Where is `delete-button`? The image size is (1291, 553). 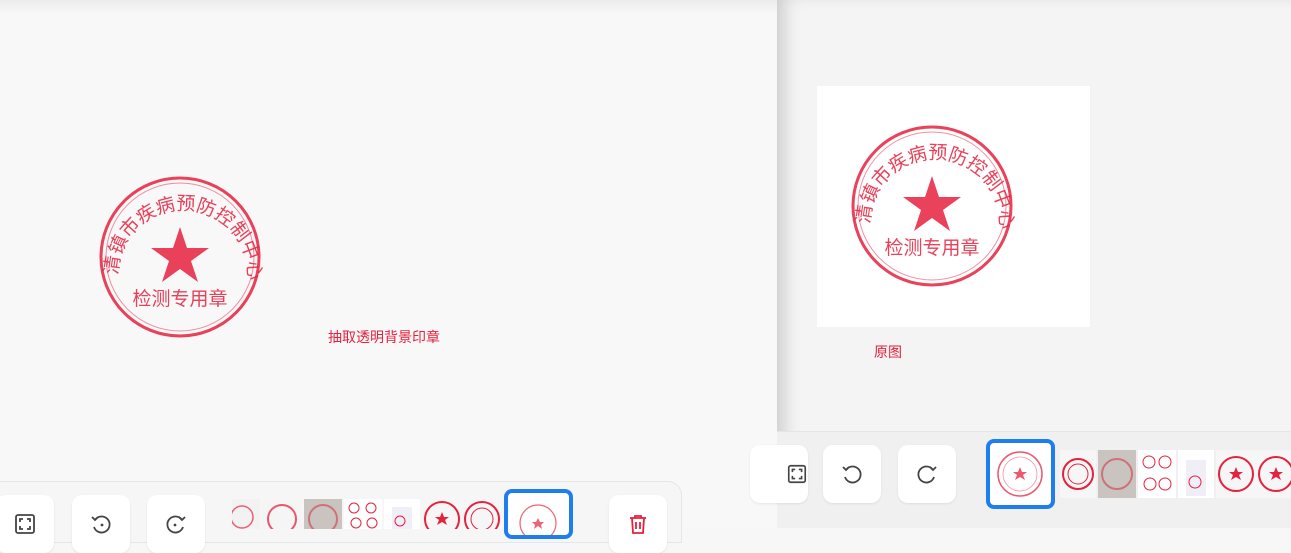 delete-button is located at coordinates (638, 524).